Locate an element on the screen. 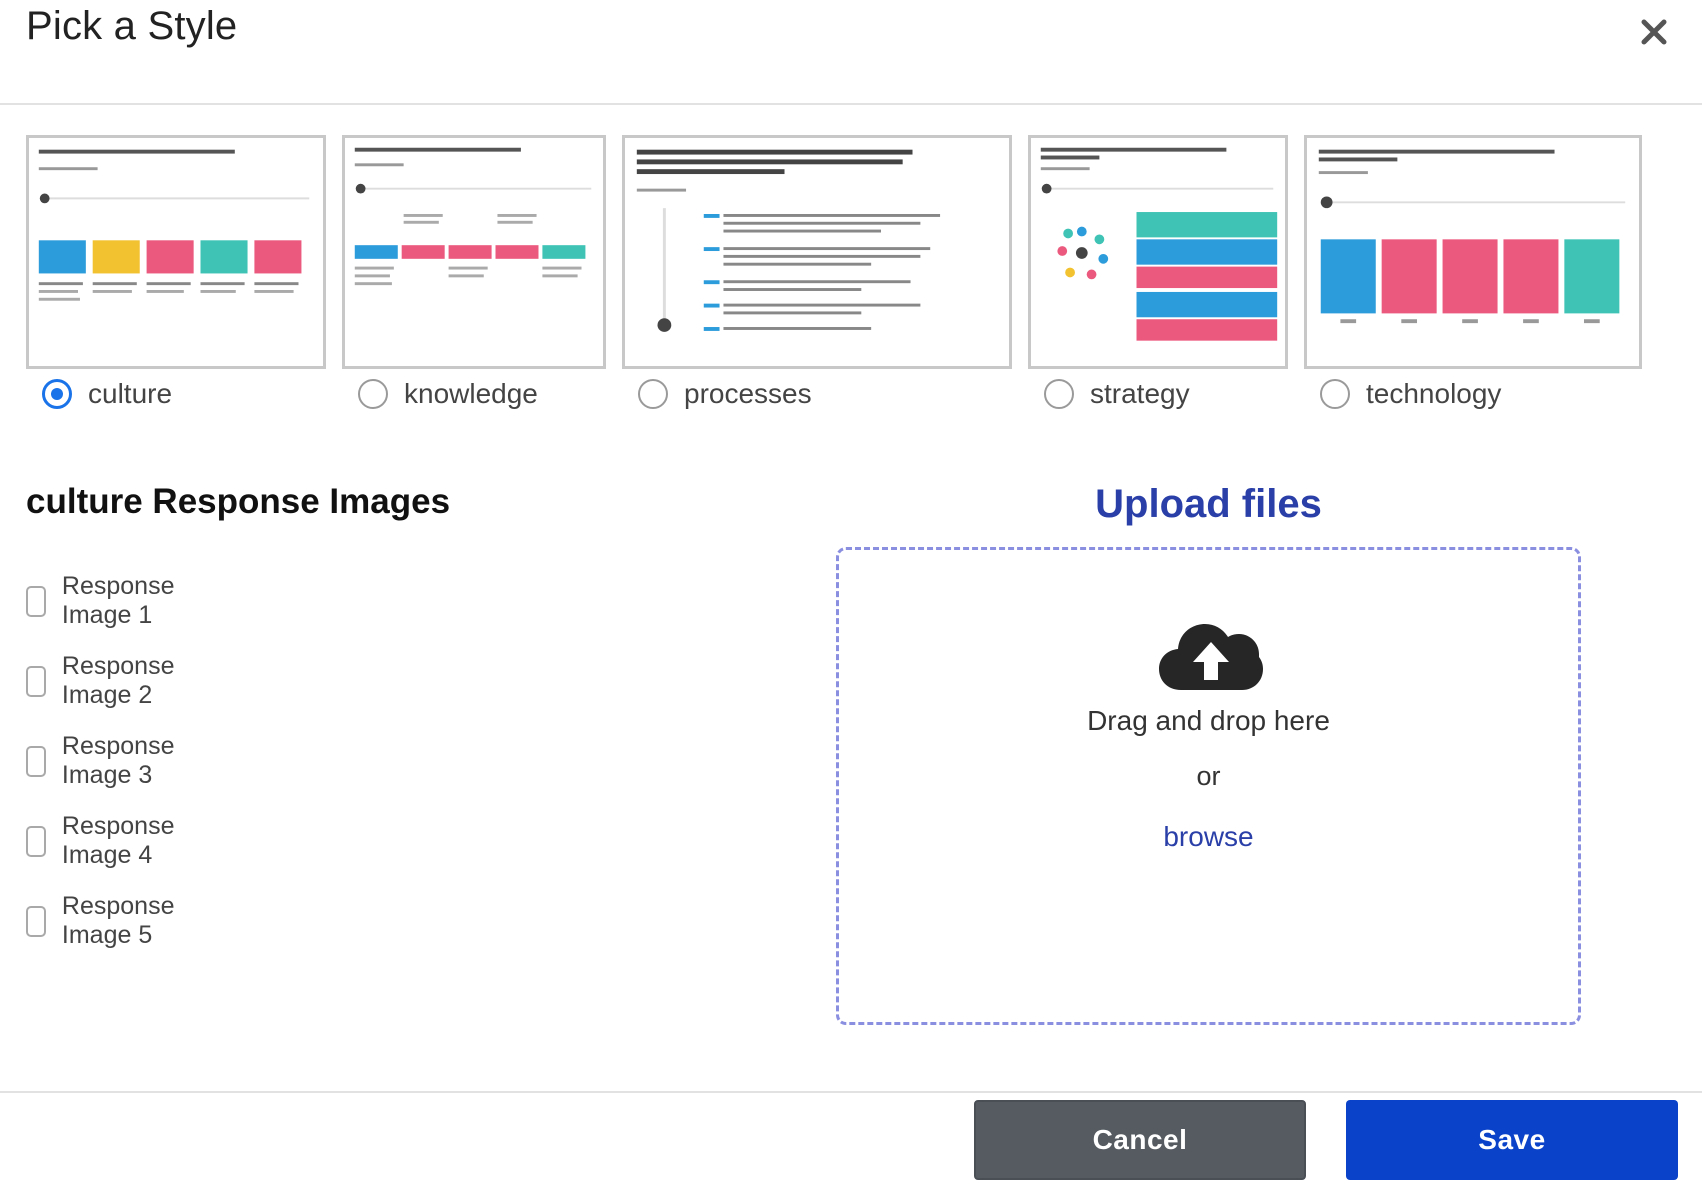 The image size is (1702, 1198). response-image-label: Response Image 2 is located at coordinates (118, 680).